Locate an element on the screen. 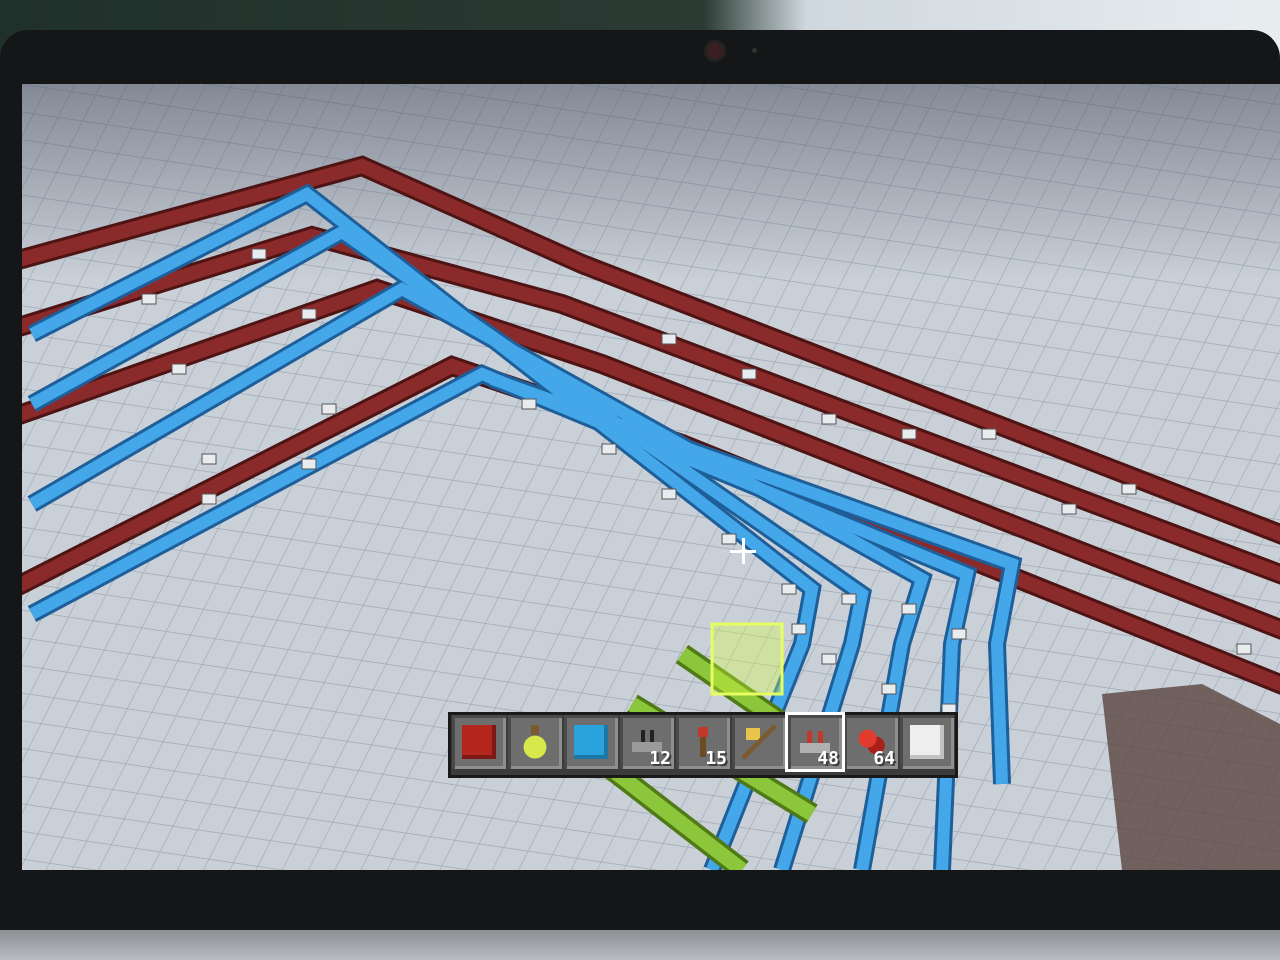 The width and height of the screenshot is (1280, 960). hotbar-slot-8: 64 is located at coordinates (871, 742).